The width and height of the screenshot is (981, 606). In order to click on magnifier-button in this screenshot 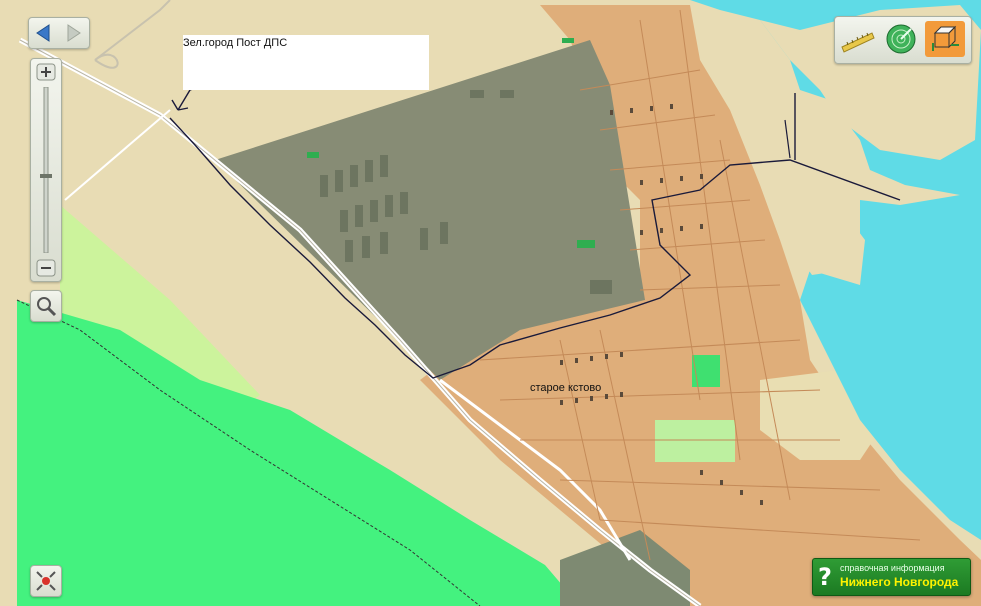, I will do `click(46, 306)`.